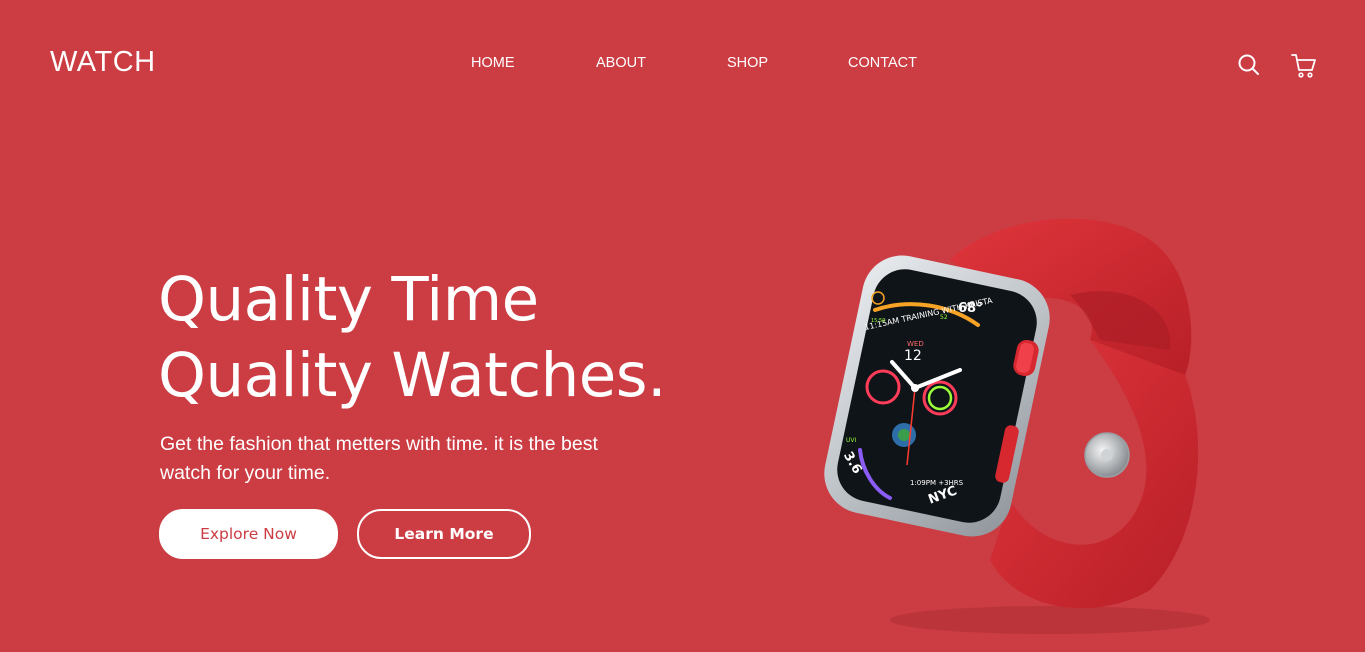  What do you see at coordinates (248, 534) in the screenshot?
I see `explore-now-button: Explore Now` at bounding box center [248, 534].